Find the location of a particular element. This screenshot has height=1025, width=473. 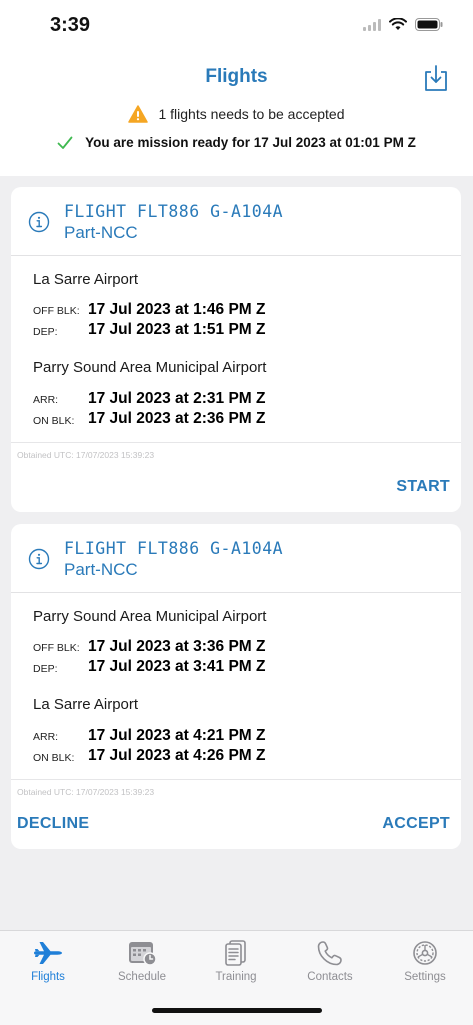

status-time: 3:39 is located at coordinates (70, 25).